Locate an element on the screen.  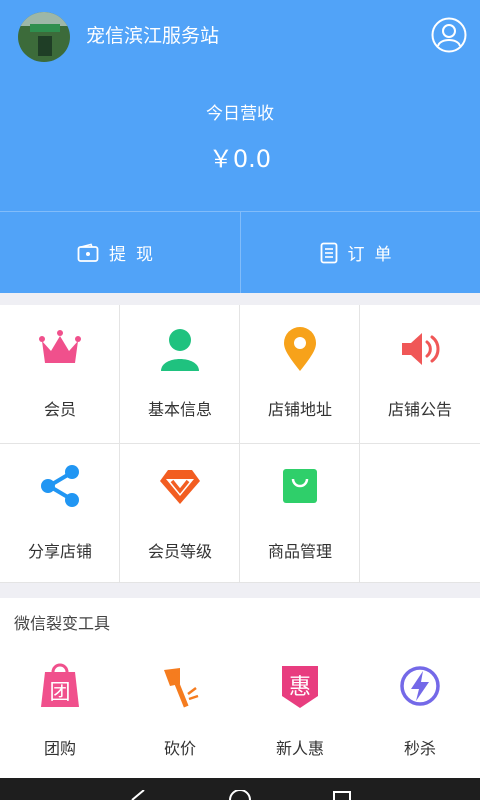
grid-item-shop-address: 店铺地址 is located at coordinates (300, 374).